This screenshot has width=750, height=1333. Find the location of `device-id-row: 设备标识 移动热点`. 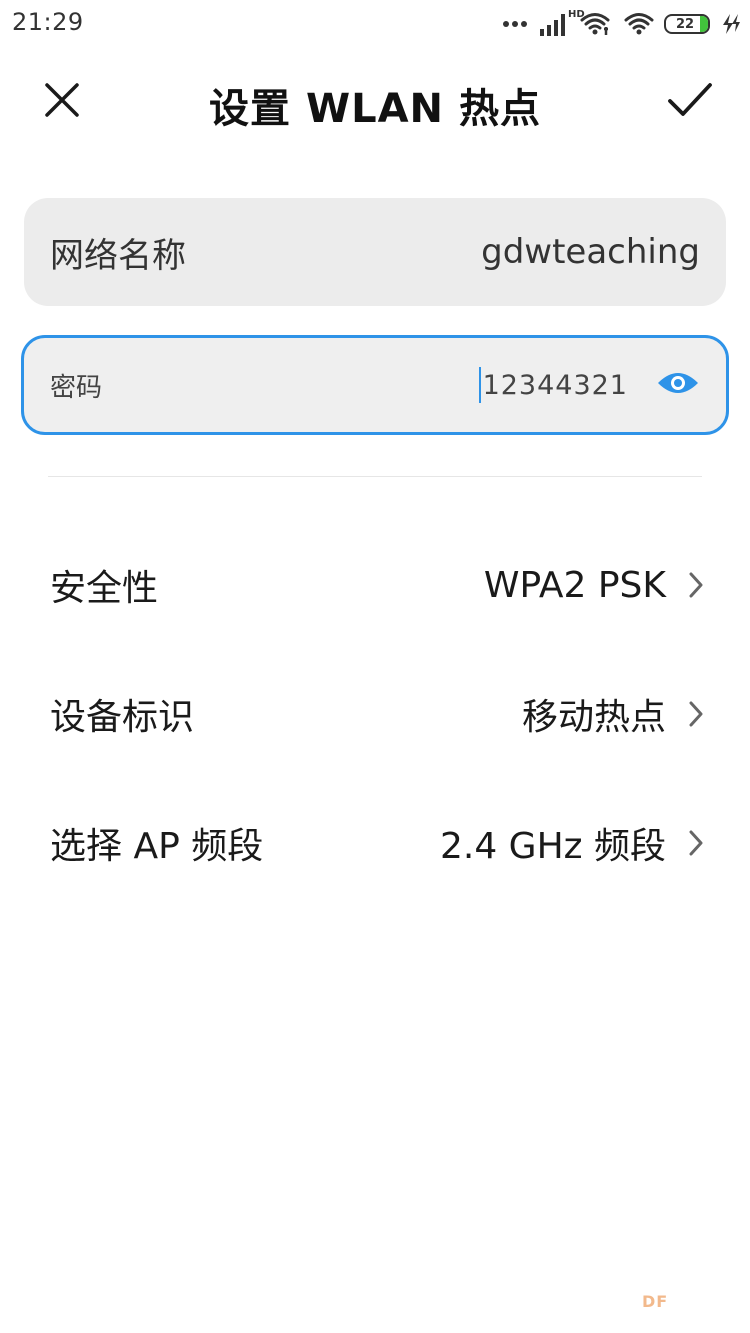

device-id-row: 设备标识 移动热点 is located at coordinates (375, 714).